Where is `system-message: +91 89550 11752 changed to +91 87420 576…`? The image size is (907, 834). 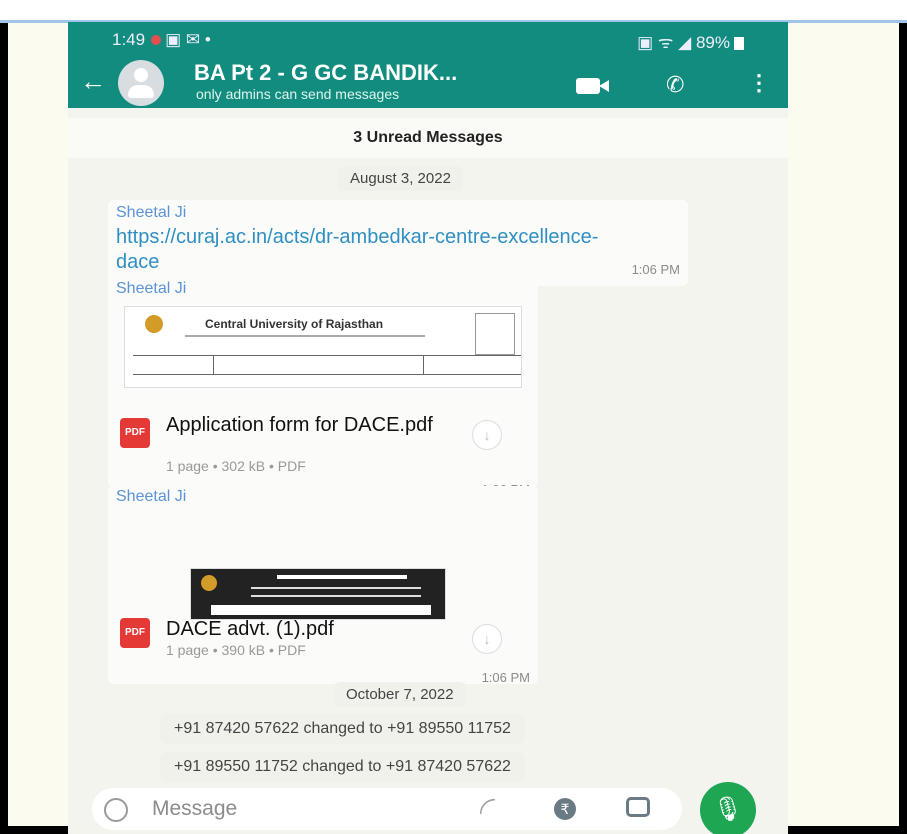
system-message: +91 89550 11752 changed to +91 87420 576… is located at coordinates (342, 767).